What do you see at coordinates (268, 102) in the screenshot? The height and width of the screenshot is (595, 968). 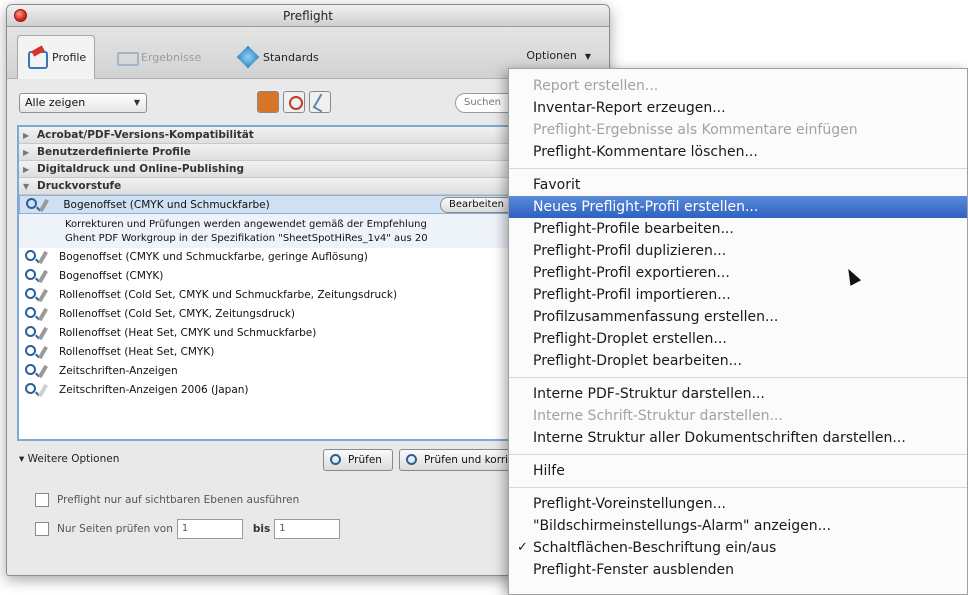 I see `profile-tool-icon` at bounding box center [268, 102].